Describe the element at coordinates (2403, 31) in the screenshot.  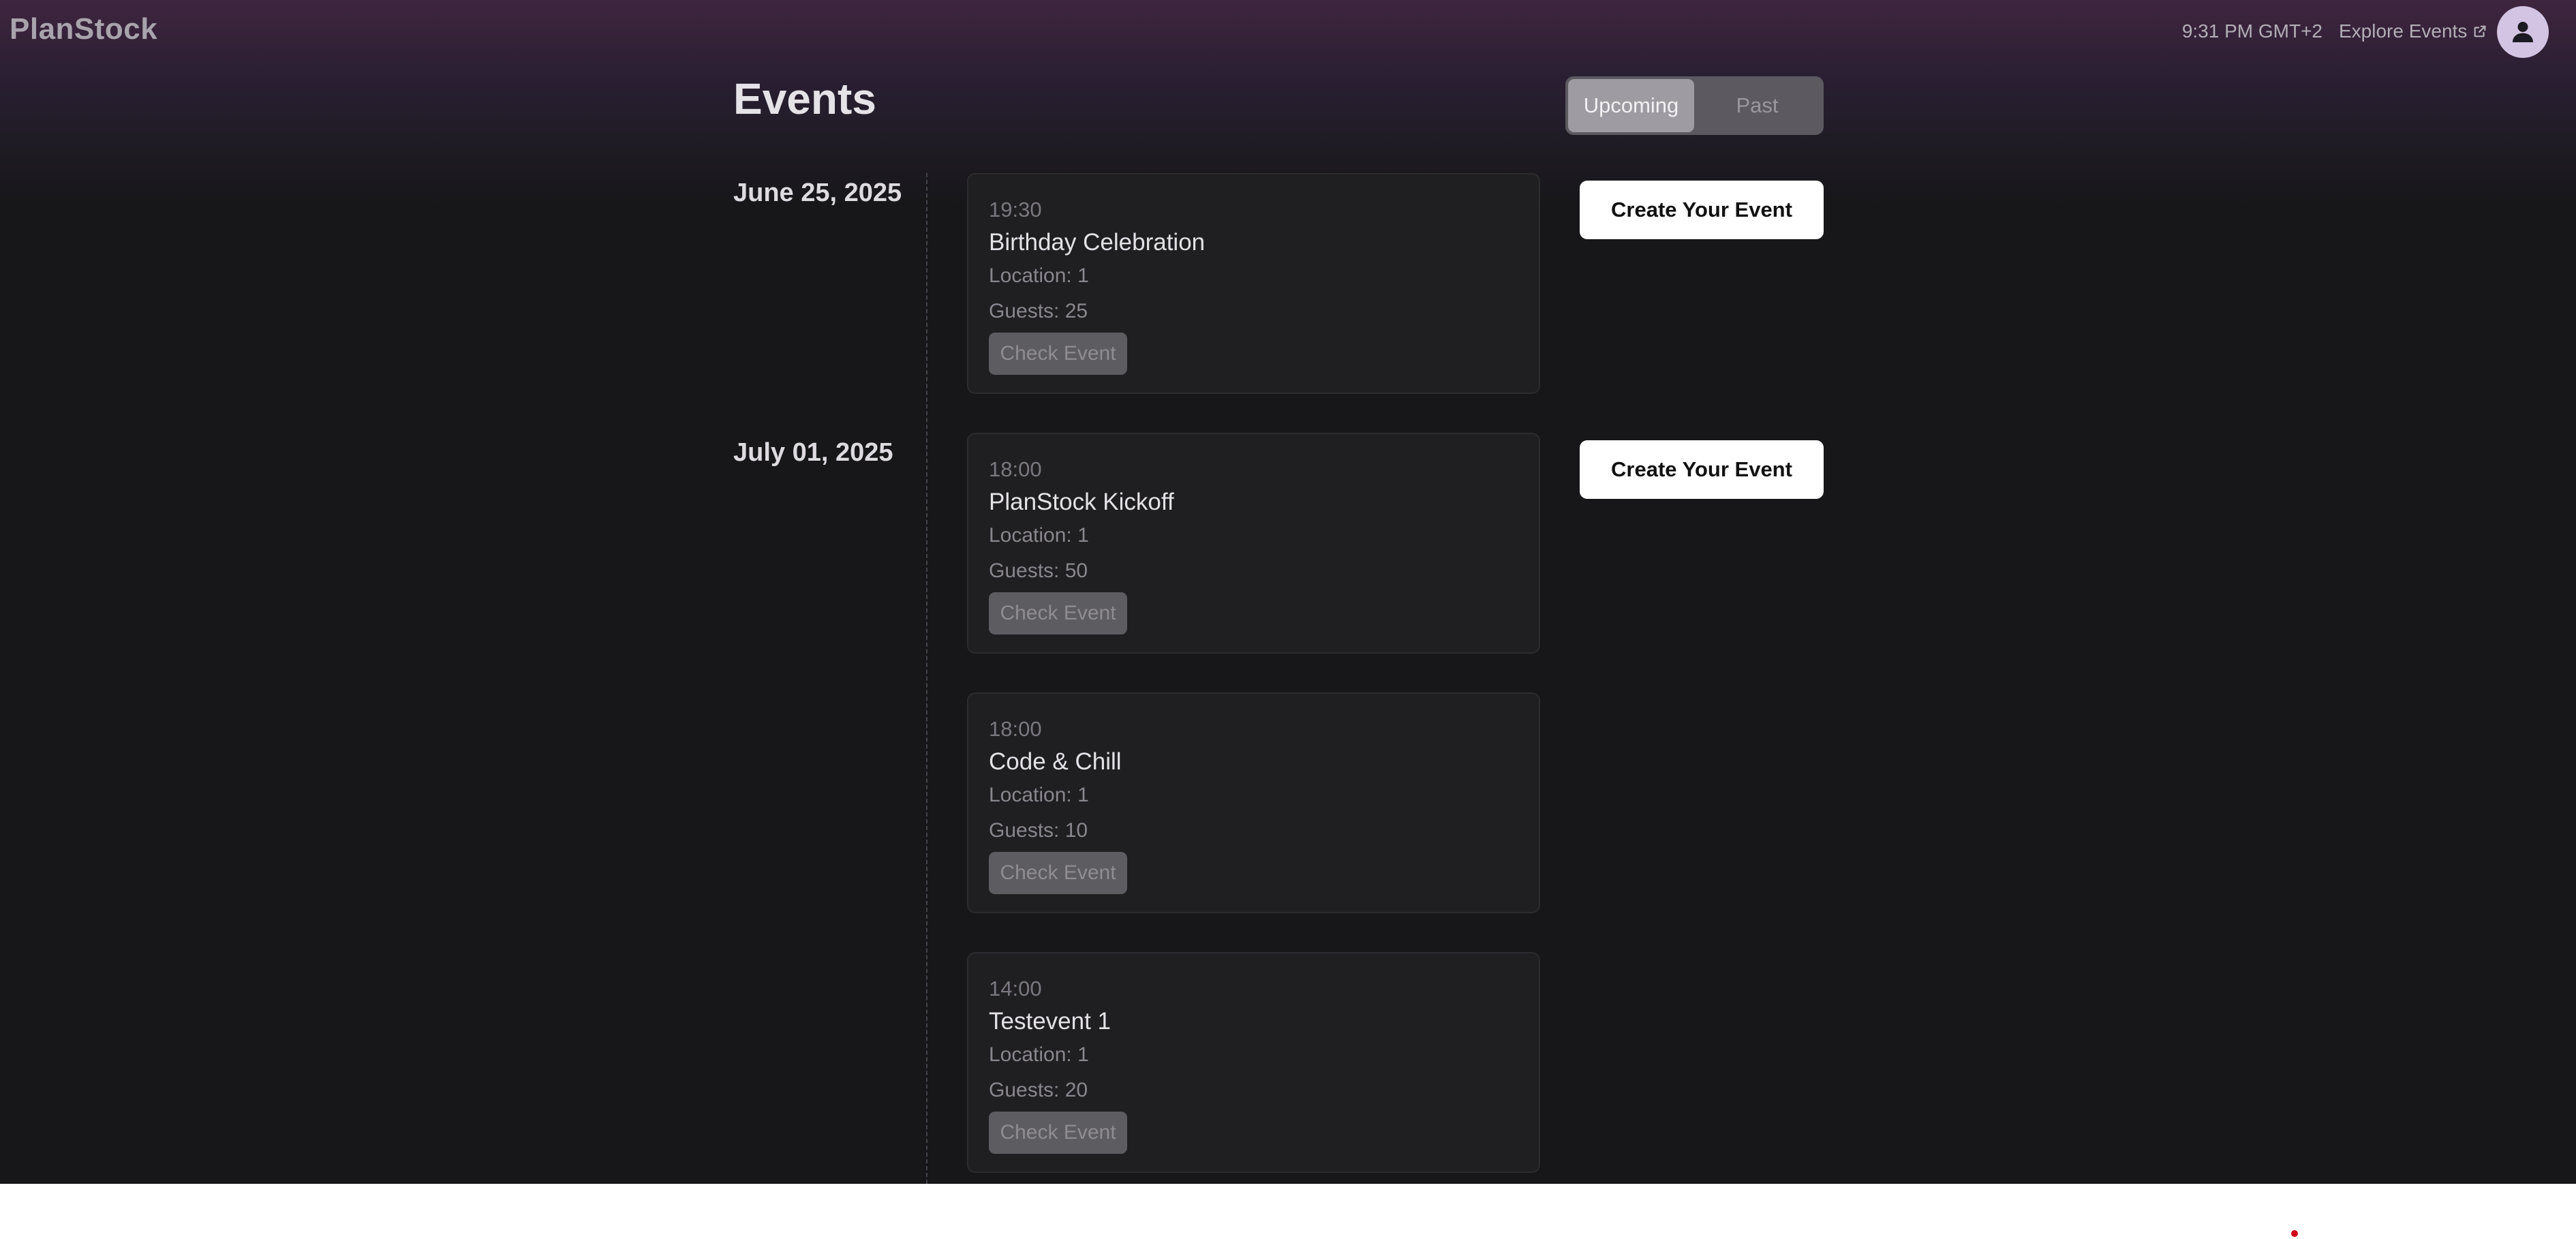
I see `explore-events-label: Explore Events` at that location.